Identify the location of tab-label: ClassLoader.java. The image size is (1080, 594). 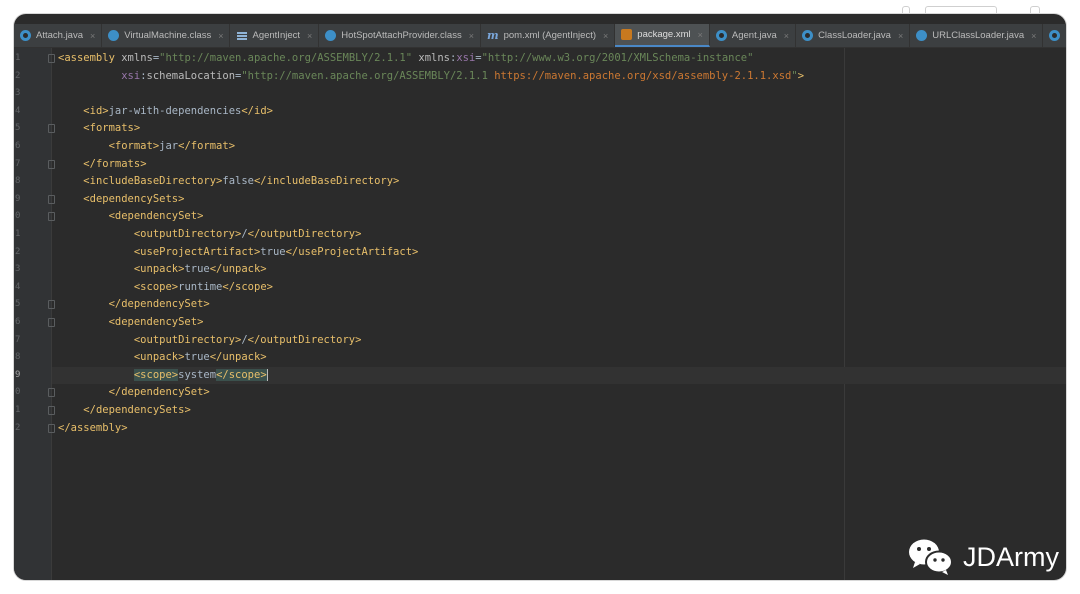
(854, 35).